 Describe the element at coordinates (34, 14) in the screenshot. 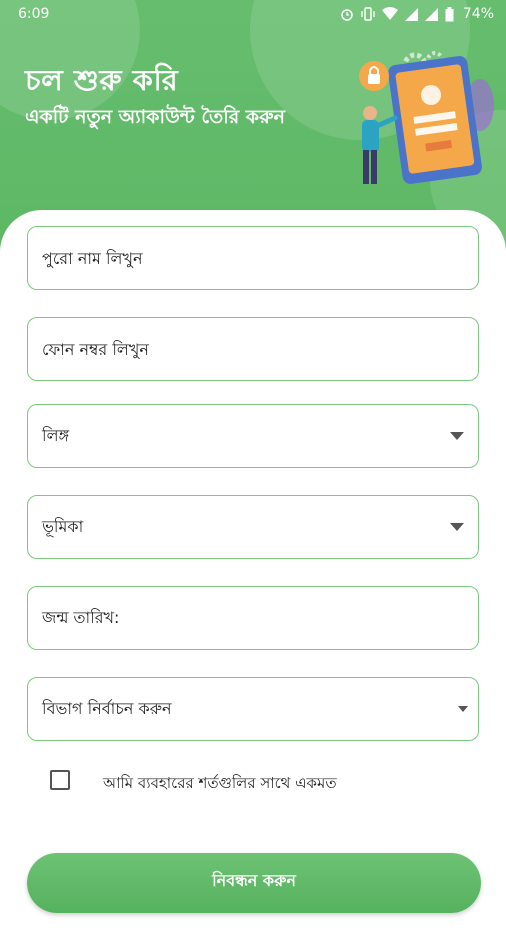

I see `status-time: 6:09` at that location.